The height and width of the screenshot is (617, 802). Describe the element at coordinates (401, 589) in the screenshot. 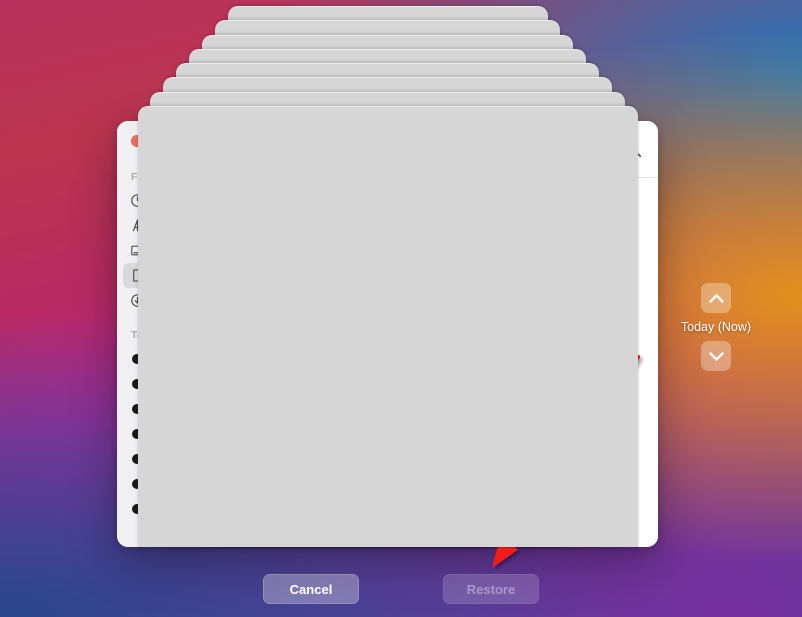

I see `action-bar: Cancel Restore` at that location.